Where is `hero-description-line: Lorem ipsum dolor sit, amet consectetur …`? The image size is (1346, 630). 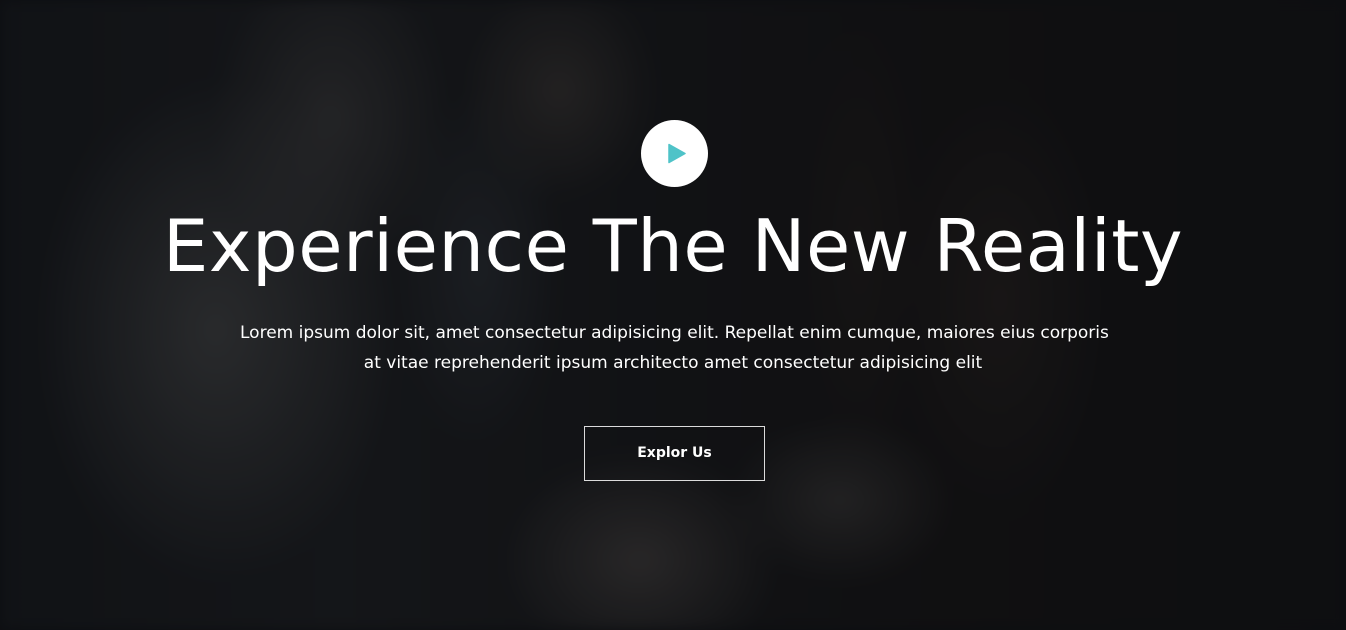 hero-description-line: Lorem ipsum dolor sit, amet consectetur … is located at coordinates (674, 333).